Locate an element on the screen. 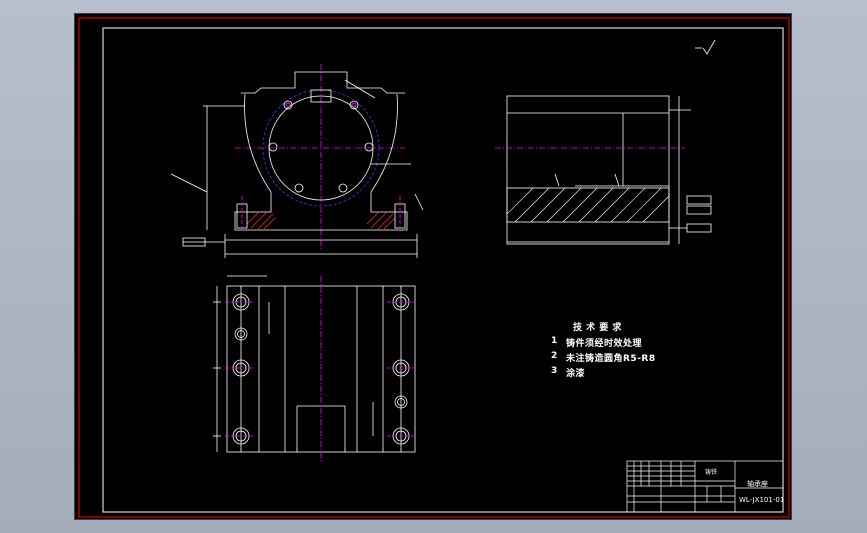  requirement-3-text: 涂漆 is located at coordinates (576, 374).